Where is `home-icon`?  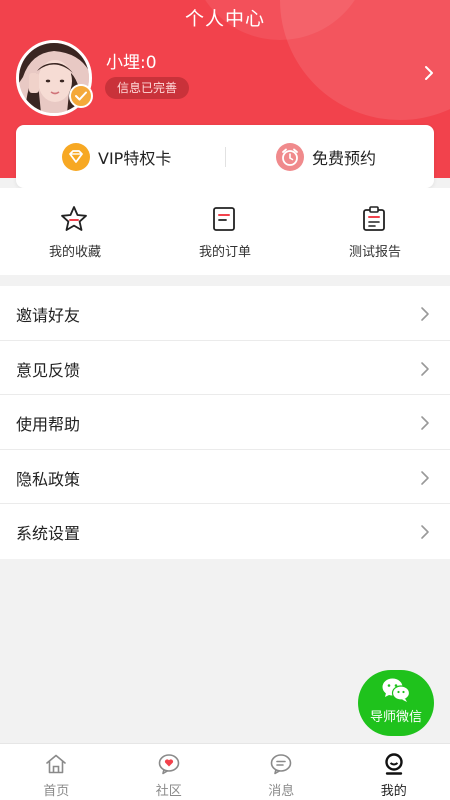
home-icon is located at coordinates (56, 764).